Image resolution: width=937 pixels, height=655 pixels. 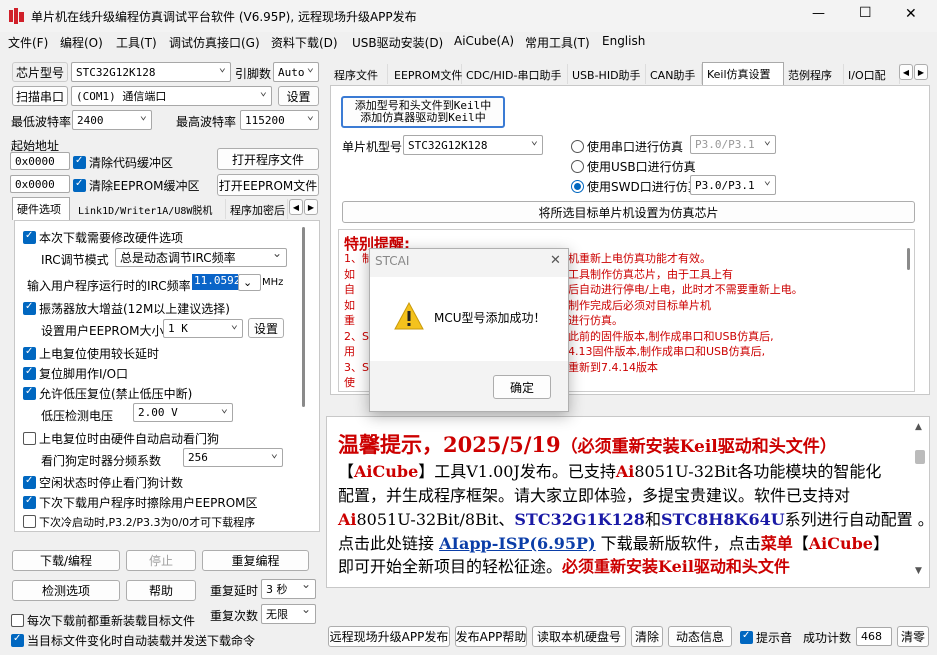 I want to click on radio-serial-sim: 使用串口进行仿真, so click(x=627, y=146).